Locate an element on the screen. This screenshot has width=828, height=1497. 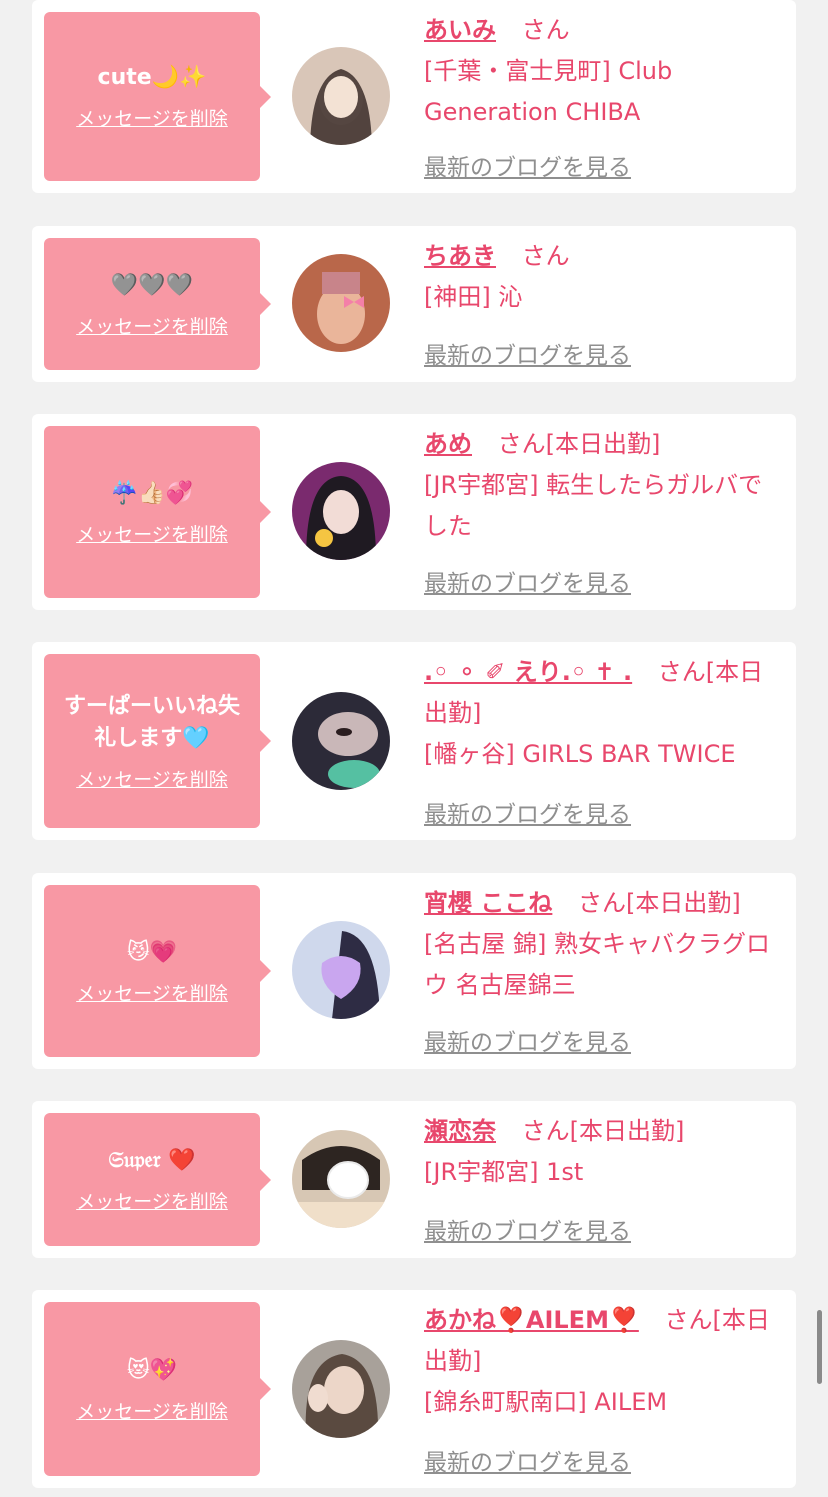
message-bubble: 𝔖𝔲𝔭𝔢𝔯 ❤️ メッセージを削除 is located at coordinates (157, 1179).